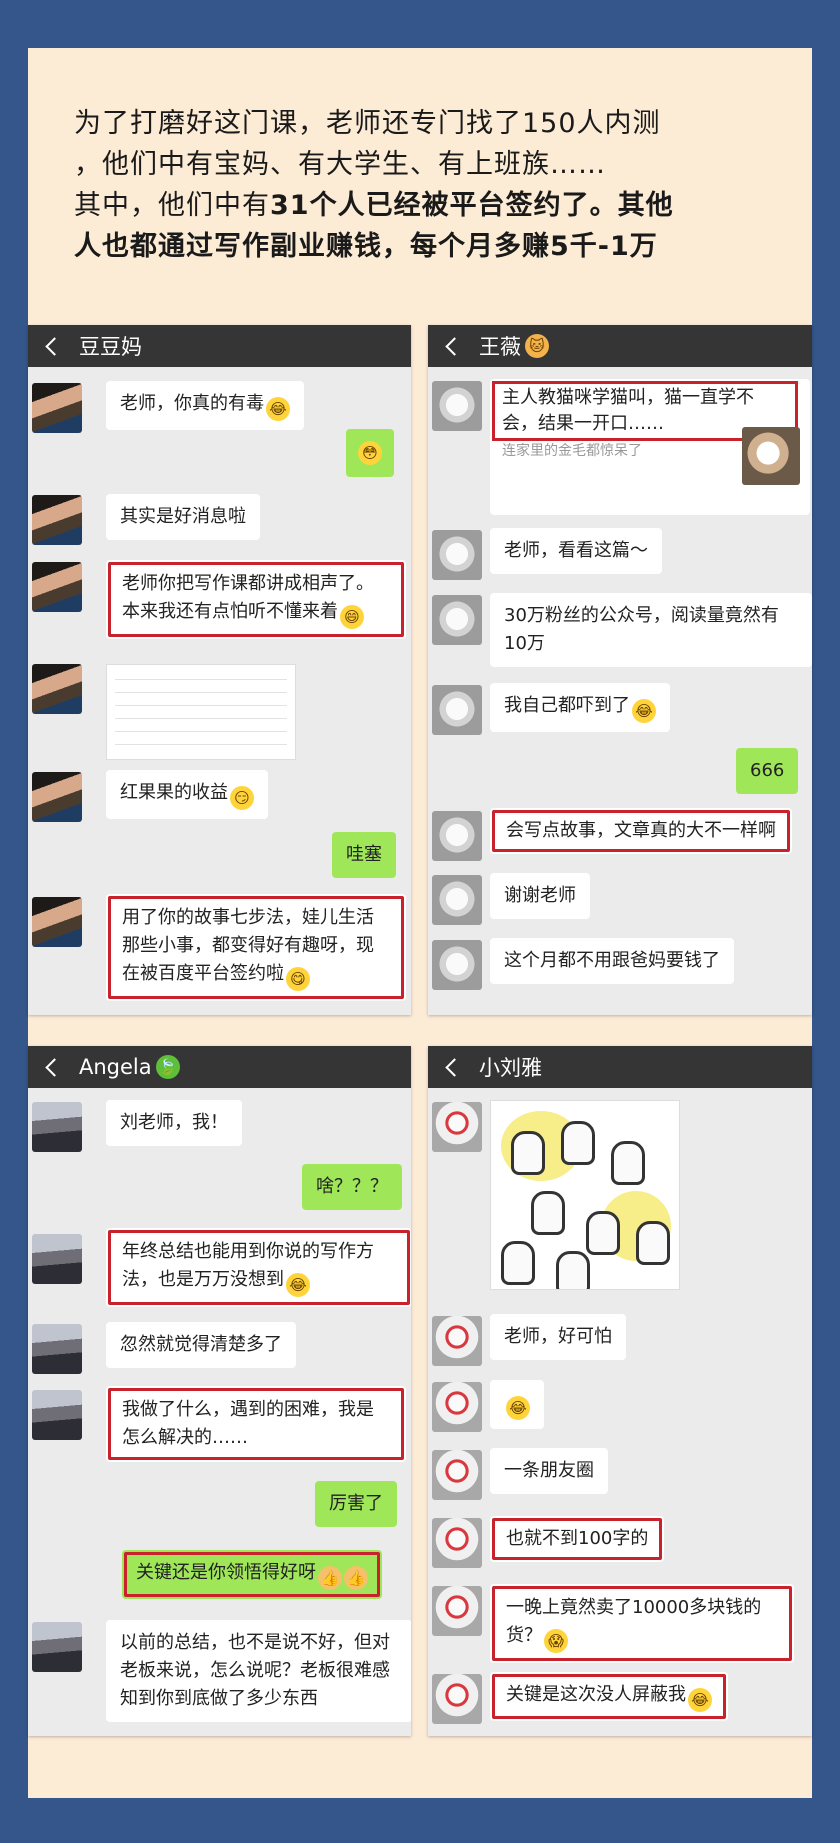 This screenshot has width=840, height=1843. I want to click on message-bubble: 😂, so click(517, 1404).